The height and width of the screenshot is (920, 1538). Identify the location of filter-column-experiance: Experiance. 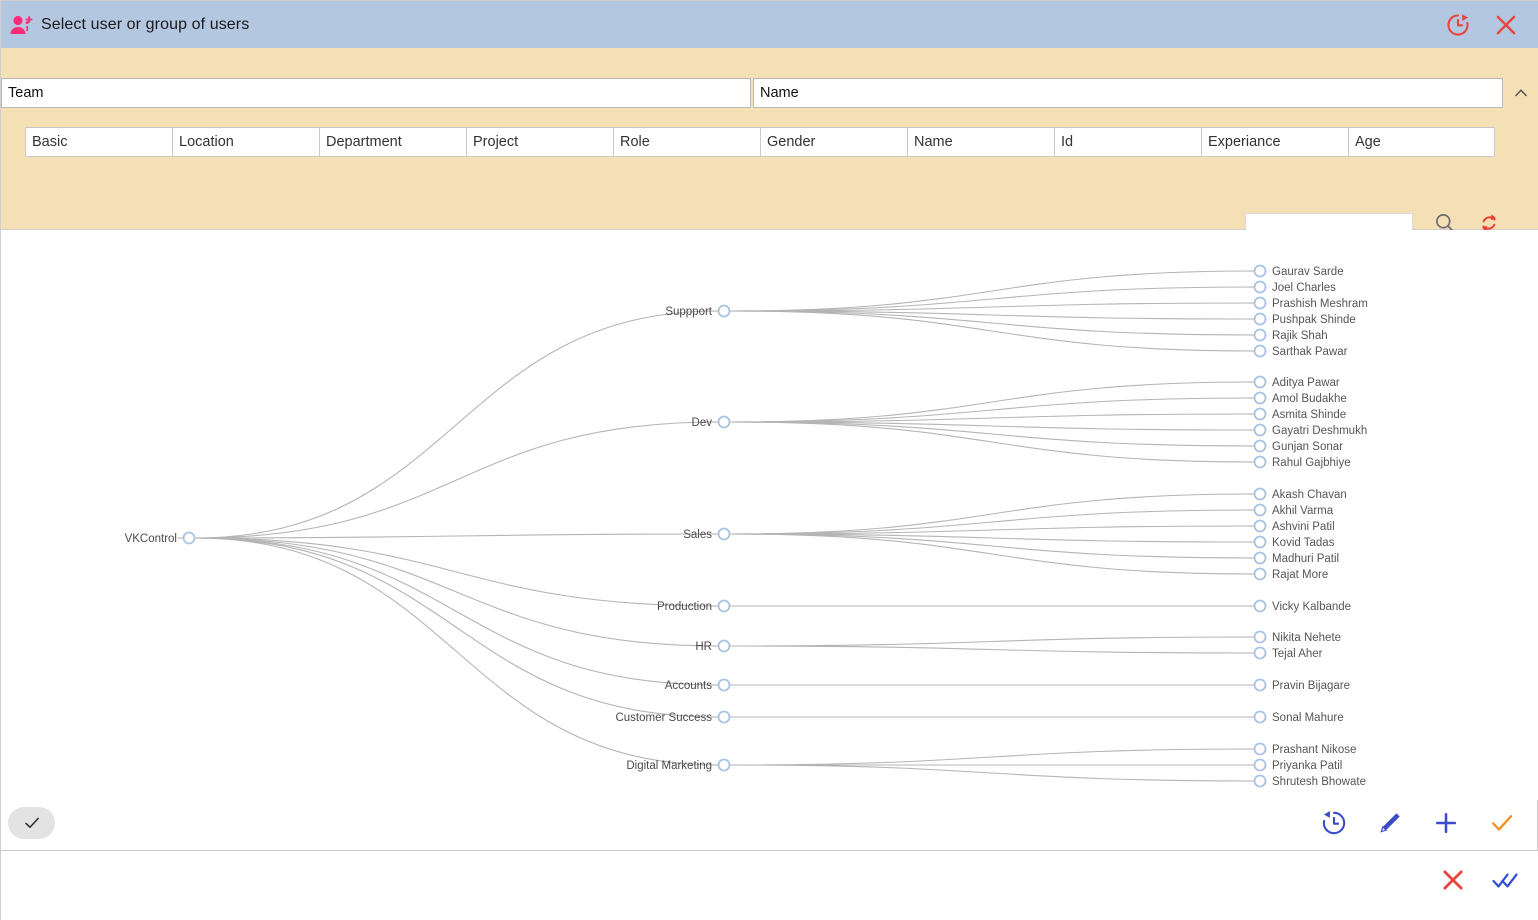
(1274, 142).